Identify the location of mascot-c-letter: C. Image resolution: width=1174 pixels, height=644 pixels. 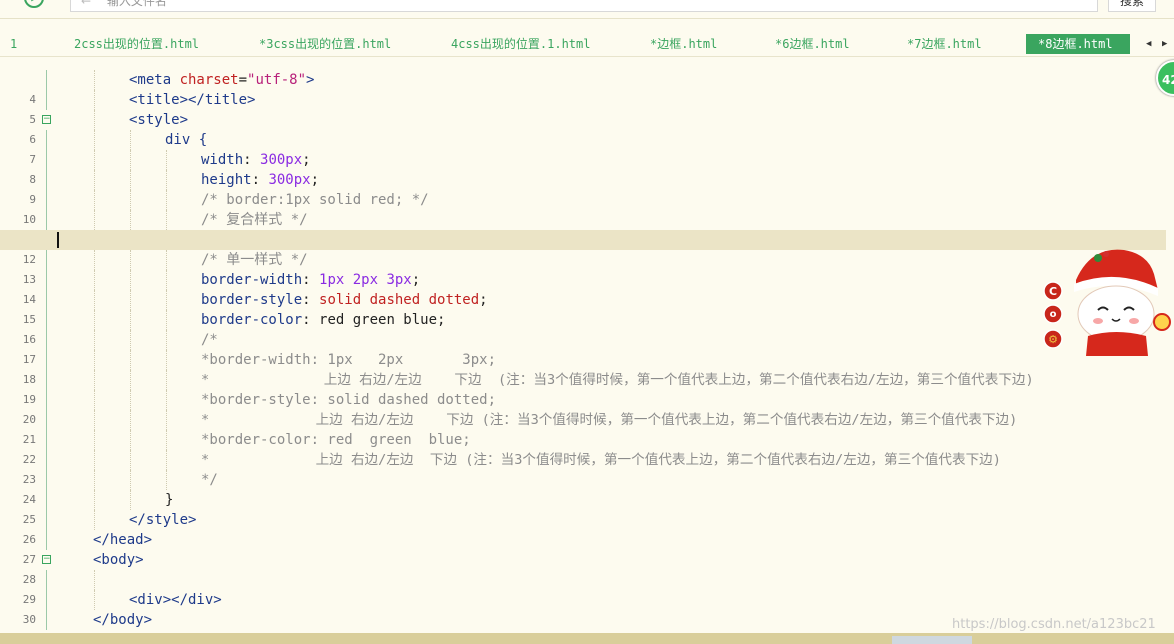
(1053, 291).